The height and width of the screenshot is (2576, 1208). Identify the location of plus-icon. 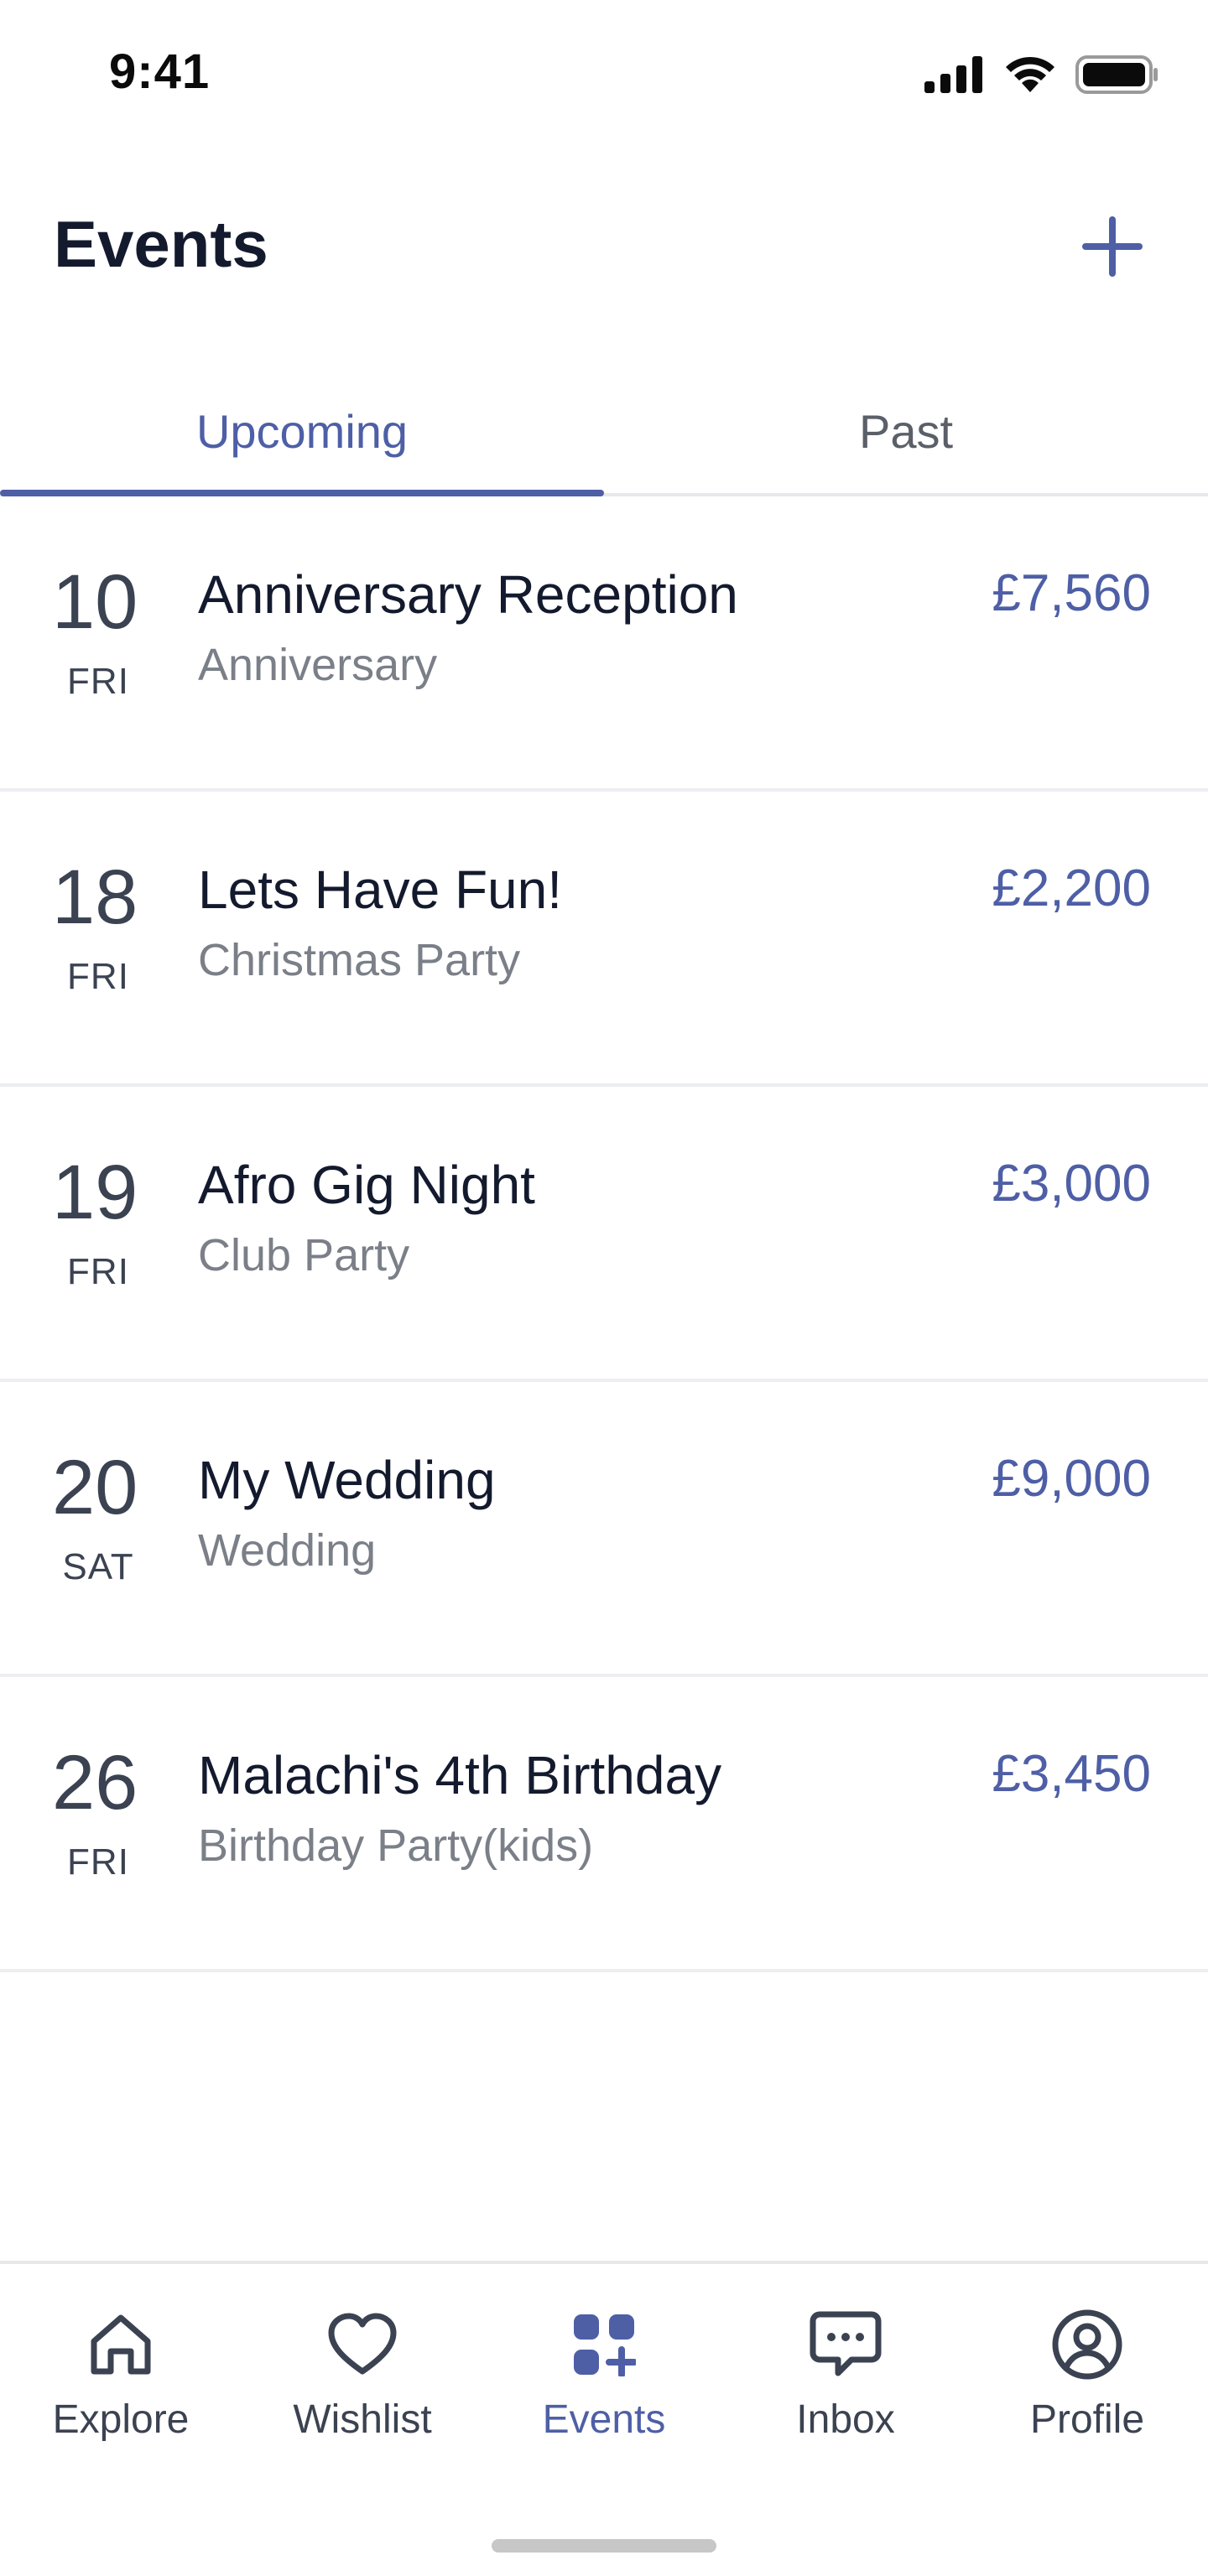
(1112, 246).